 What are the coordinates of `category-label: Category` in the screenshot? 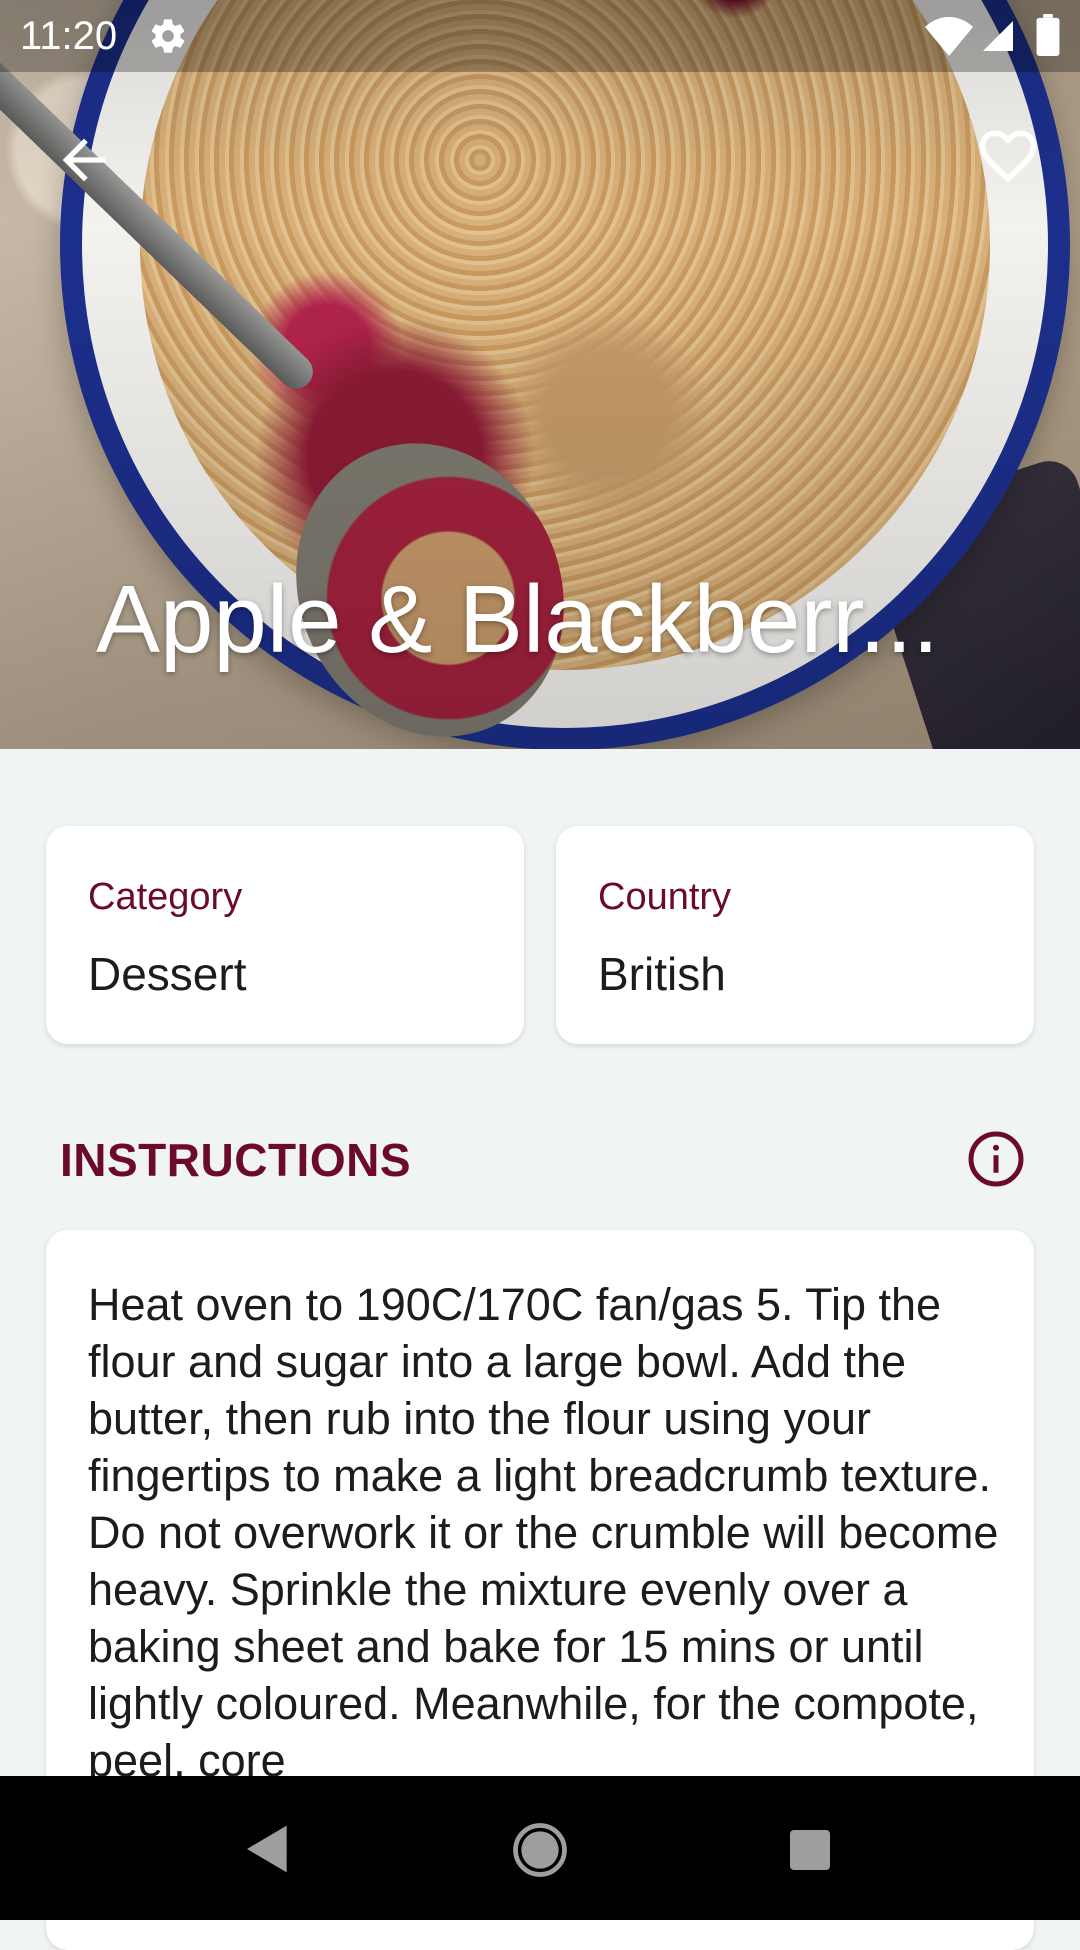 It's located at (165, 897).